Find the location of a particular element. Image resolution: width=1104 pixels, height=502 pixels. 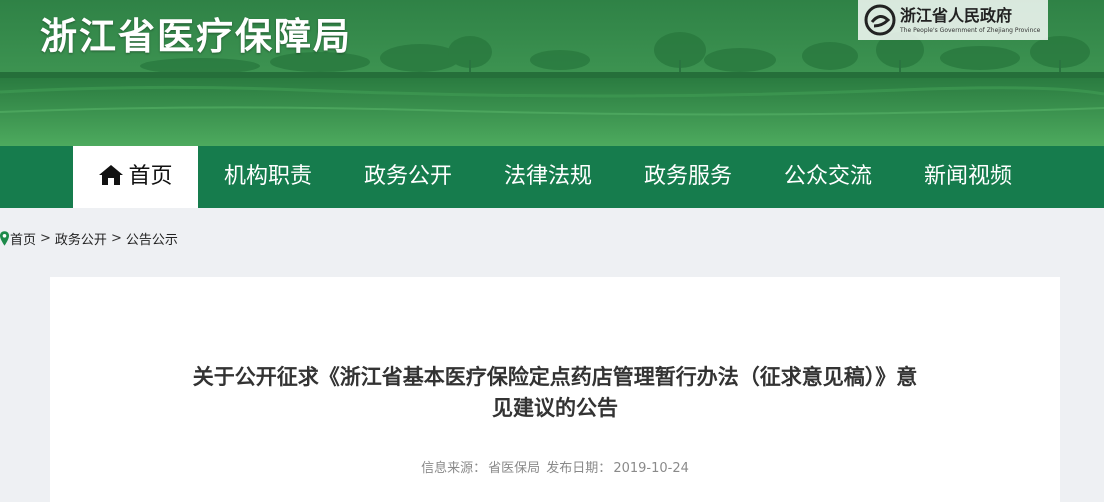

nav-item-label: 公众交流 is located at coordinates (827, 176).